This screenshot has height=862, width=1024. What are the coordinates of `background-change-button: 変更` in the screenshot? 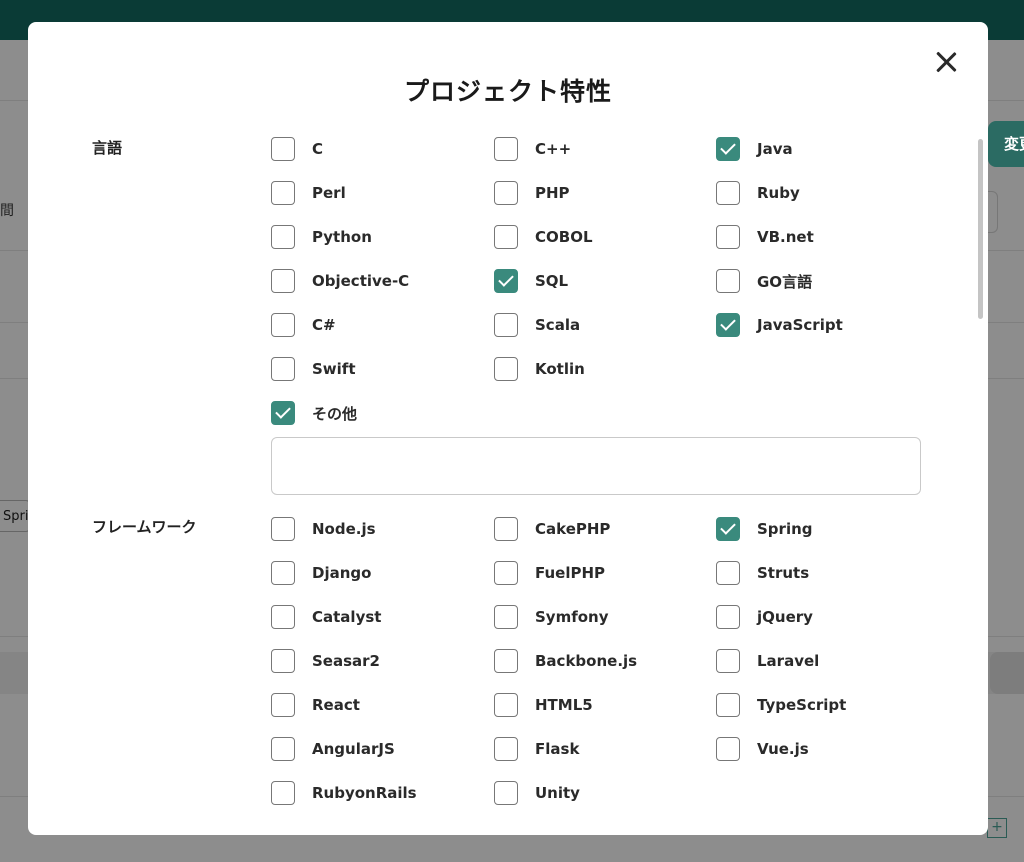 It's located at (1006, 144).